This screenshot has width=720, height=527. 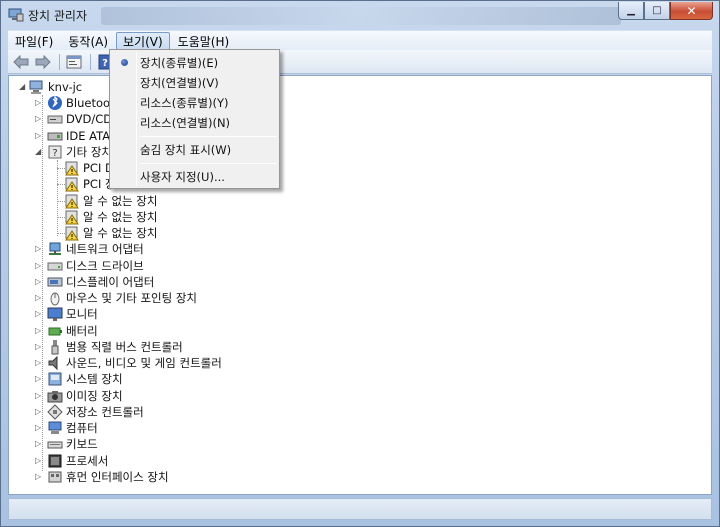 What do you see at coordinates (89, 119) in the screenshot?
I see `tree-node-label: DVD/CD` at bounding box center [89, 119].